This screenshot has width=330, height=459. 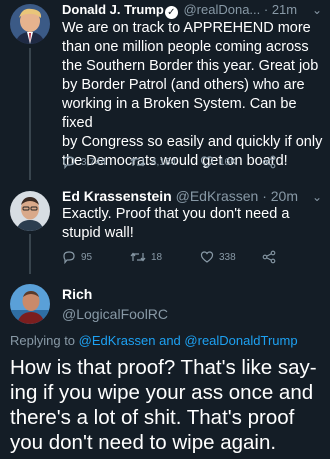 I want to click on tweet-line: stupid wall!, so click(x=98, y=233).